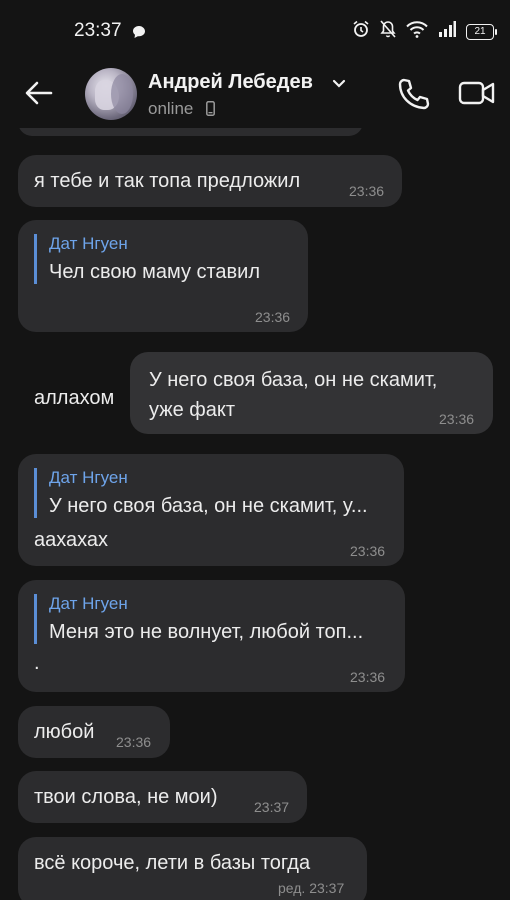 Image resolution: width=510 pixels, height=900 pixels. I want to click on battery-level: 21, so click(480, 31).